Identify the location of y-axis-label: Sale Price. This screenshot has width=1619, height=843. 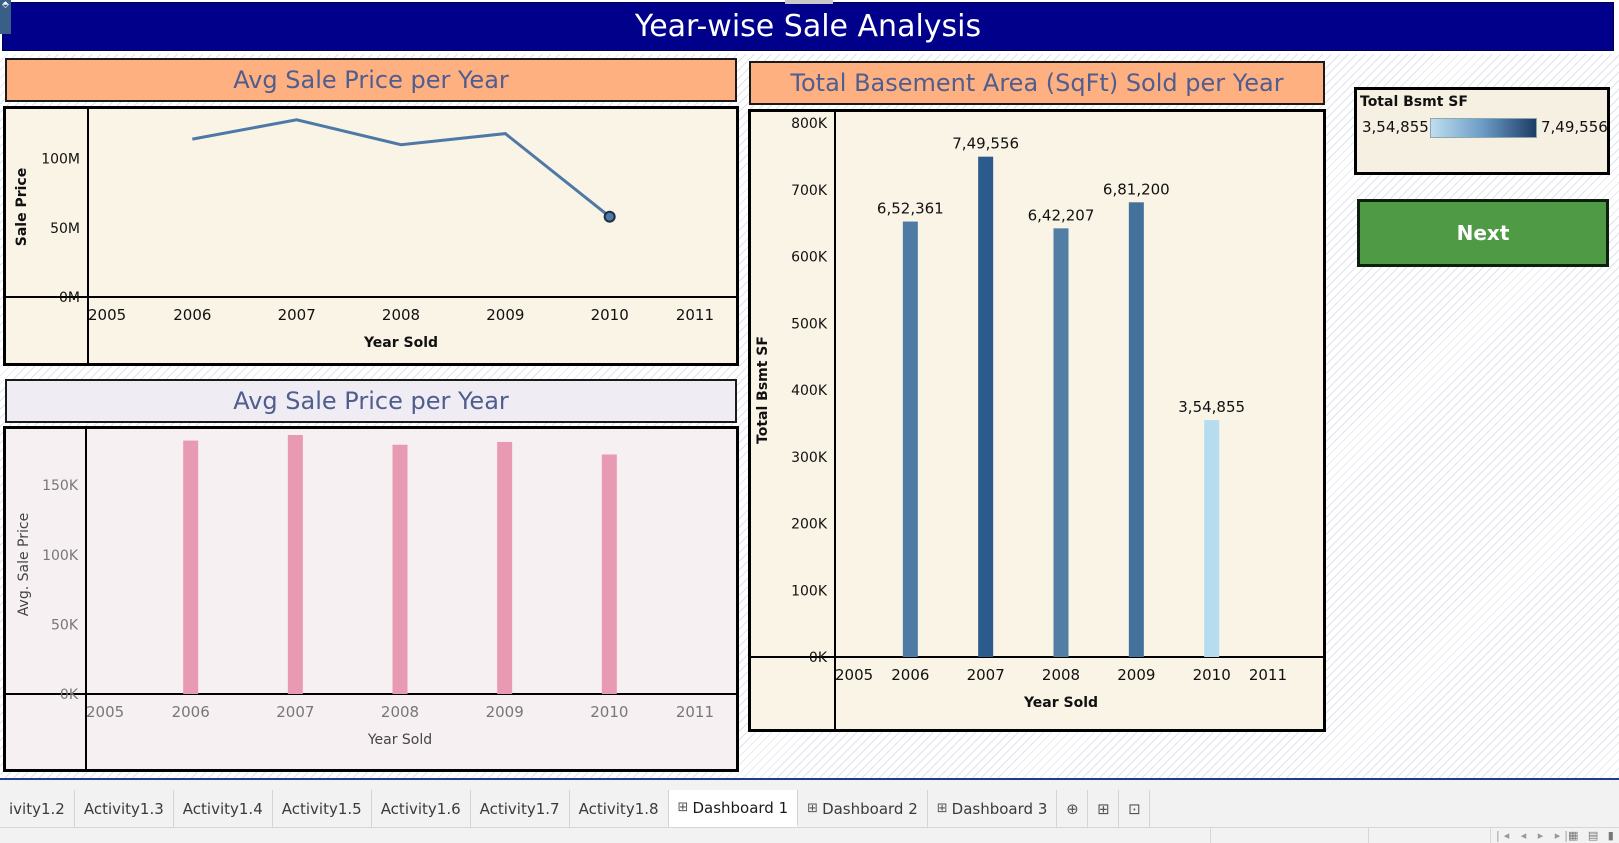
(22, 207).